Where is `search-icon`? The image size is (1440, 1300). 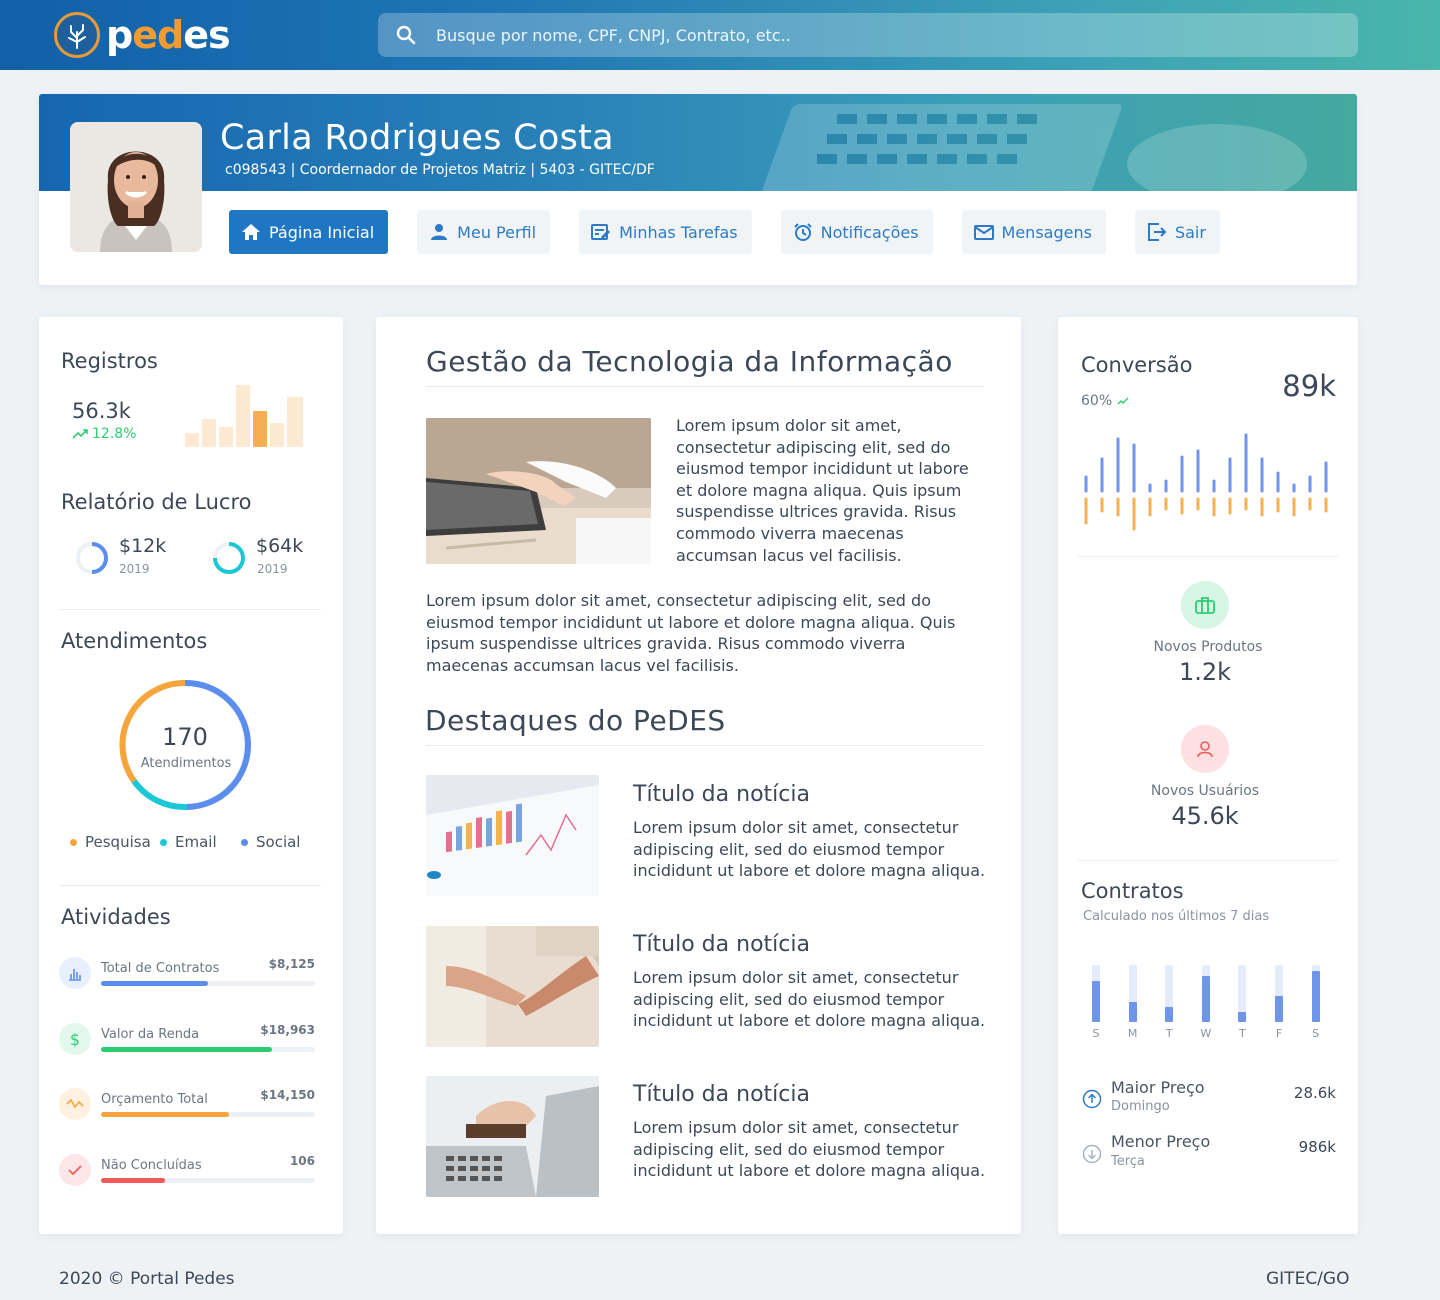
search-icon is located at coordinates (406, 35).